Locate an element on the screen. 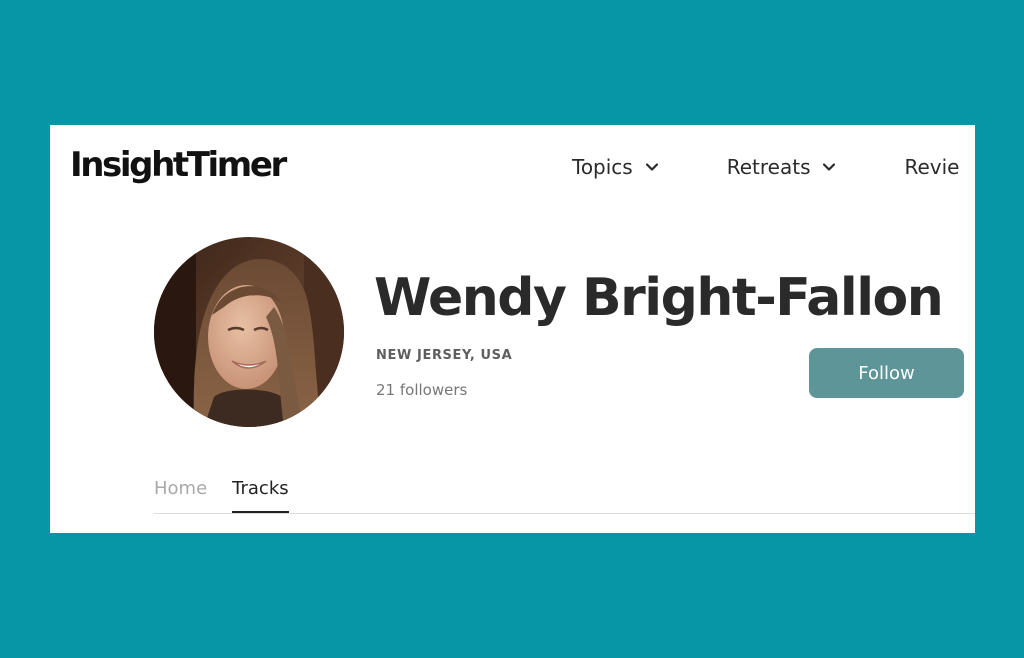 This screenshot has height=658, width=1024. nav-item-label: Topics is located at coordinates (602, 167).